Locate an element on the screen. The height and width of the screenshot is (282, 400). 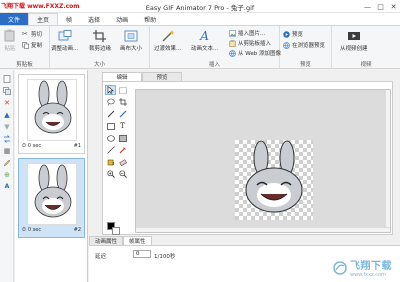
eraser-tool-icon is located at coordinates (122, 162).